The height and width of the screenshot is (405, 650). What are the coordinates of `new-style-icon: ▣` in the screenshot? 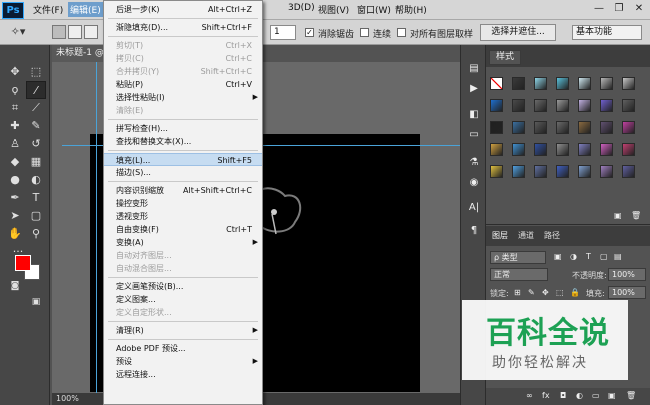 It's located at (618, 215).